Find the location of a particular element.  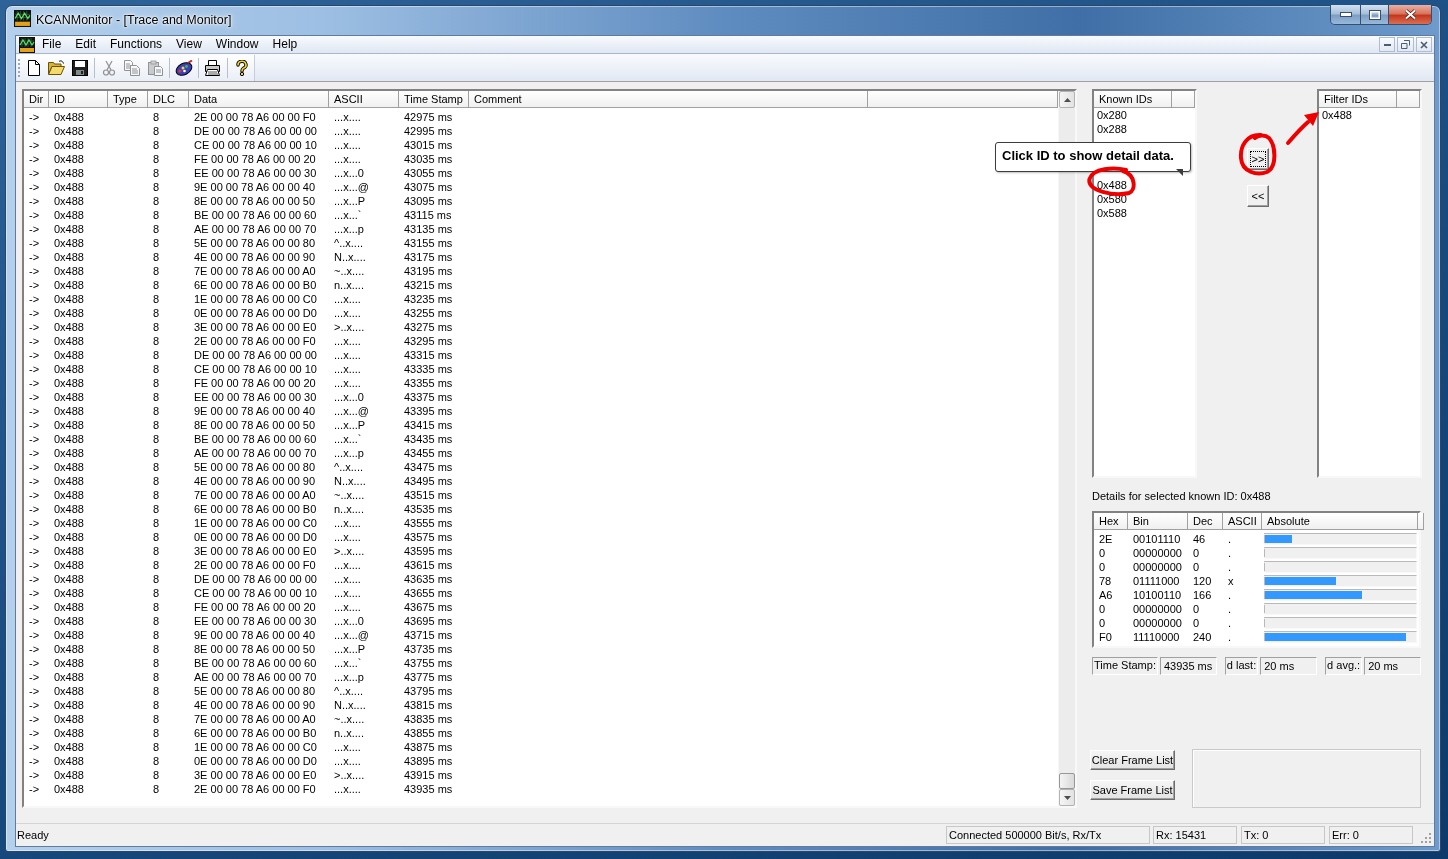

move-button: >> is located at coordinates (1258, 159).